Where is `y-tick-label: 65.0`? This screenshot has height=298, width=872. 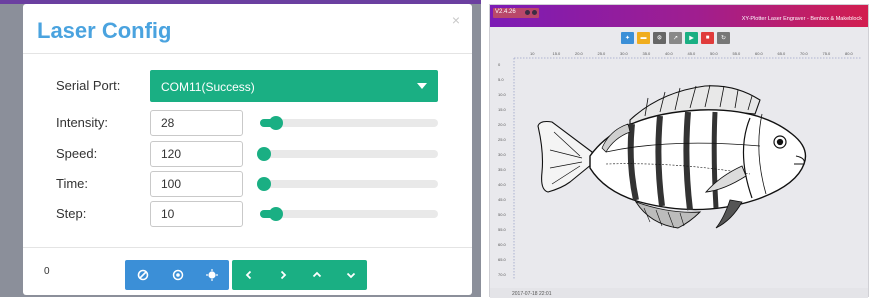 y-tick-label: 65.0 is located at coordinates (502, 259).